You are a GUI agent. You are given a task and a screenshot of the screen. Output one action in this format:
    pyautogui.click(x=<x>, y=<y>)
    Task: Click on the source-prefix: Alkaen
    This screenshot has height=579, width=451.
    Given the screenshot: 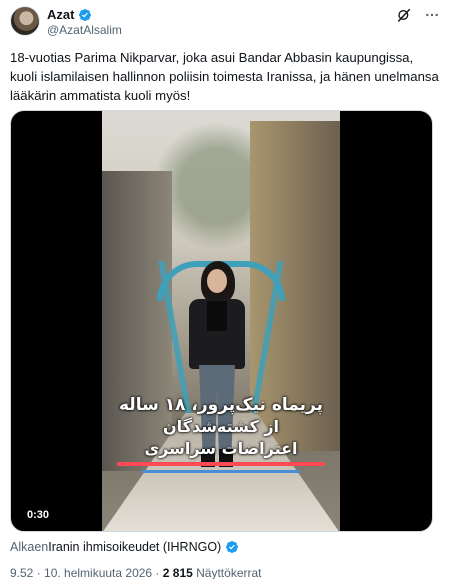 What is the action you would take?
    pyautogui.click(x=29, y=547)
    